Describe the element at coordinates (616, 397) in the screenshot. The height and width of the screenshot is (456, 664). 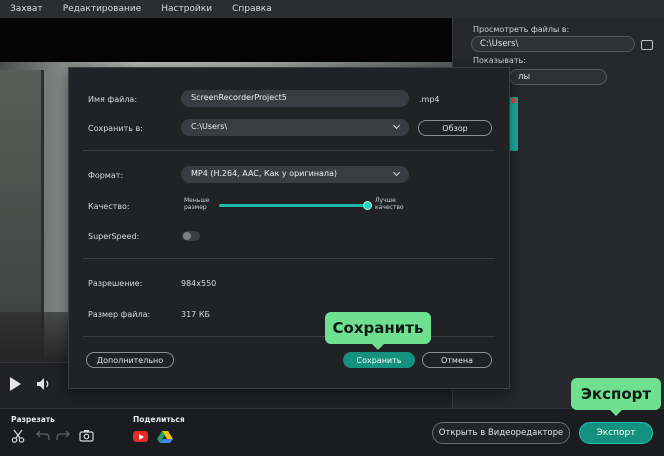
I see `export-callout: Экспорт` at that location.